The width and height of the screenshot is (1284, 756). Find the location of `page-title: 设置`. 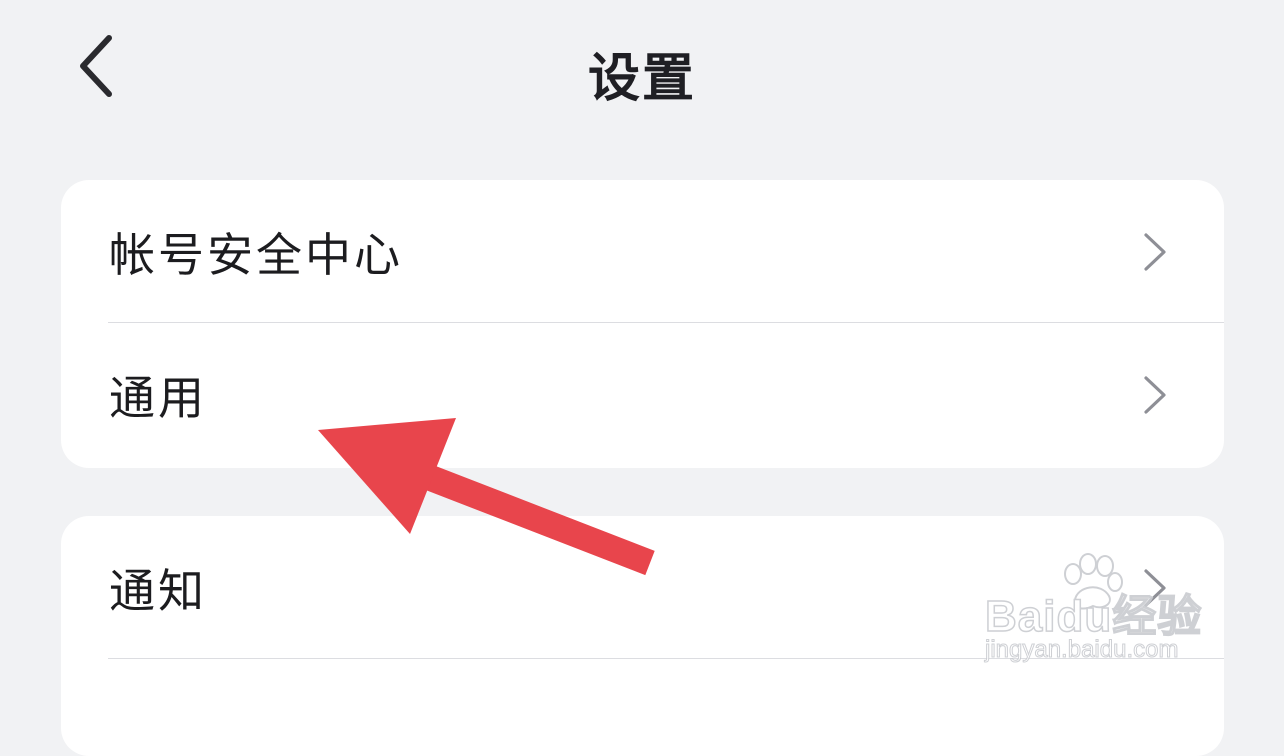

page-title: 设置 is located at coordinates (641, 79).